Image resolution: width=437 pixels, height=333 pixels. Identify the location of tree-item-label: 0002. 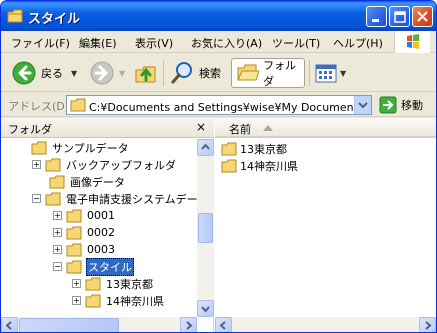
(101, 232).